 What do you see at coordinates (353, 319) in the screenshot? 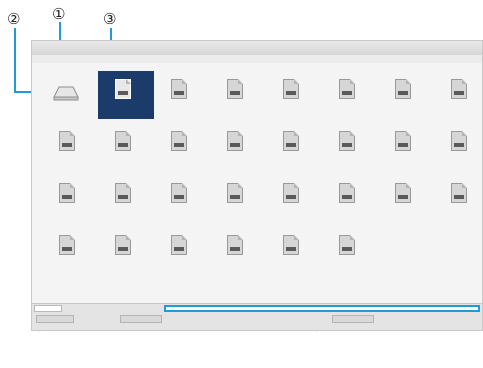
I see `bottom-control-right` at bounding box center [353, 319].